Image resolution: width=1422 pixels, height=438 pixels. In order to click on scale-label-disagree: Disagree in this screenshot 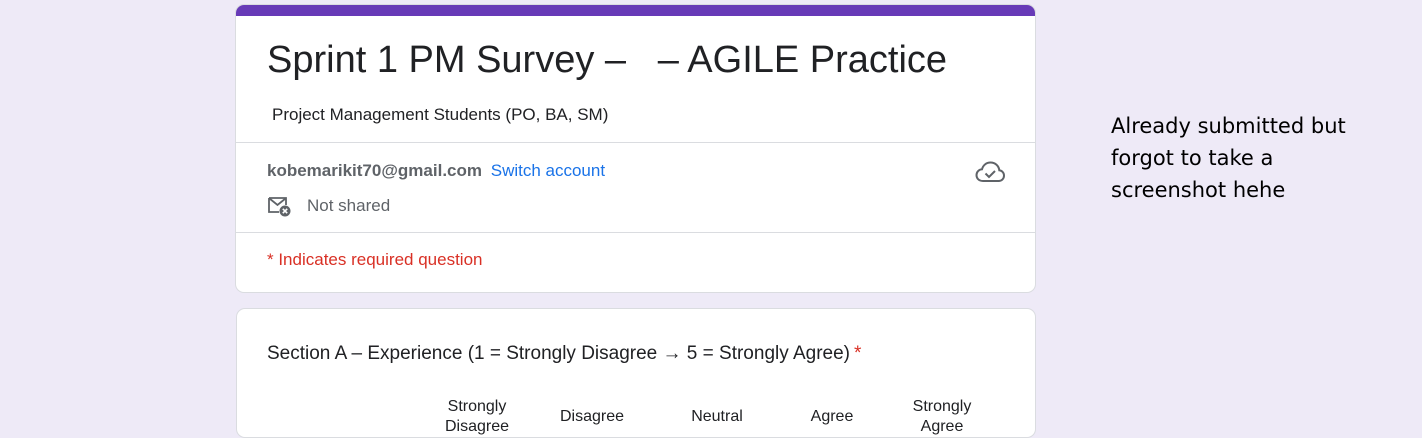, I will do `click(592, 416)`.